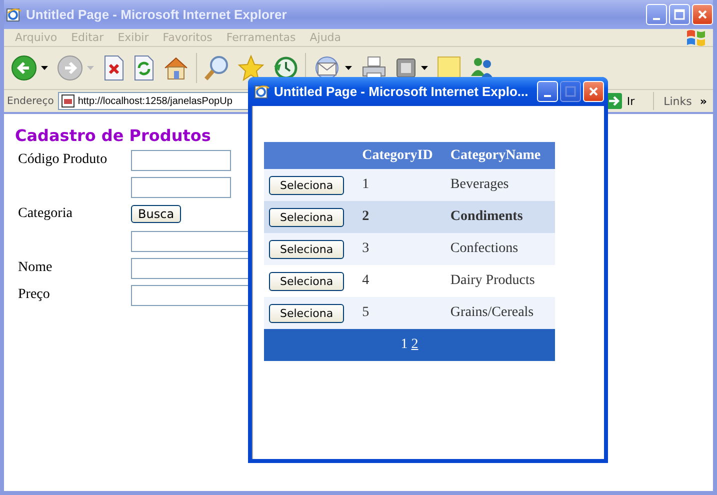  I want to click on home-icon, so click(176, 68).